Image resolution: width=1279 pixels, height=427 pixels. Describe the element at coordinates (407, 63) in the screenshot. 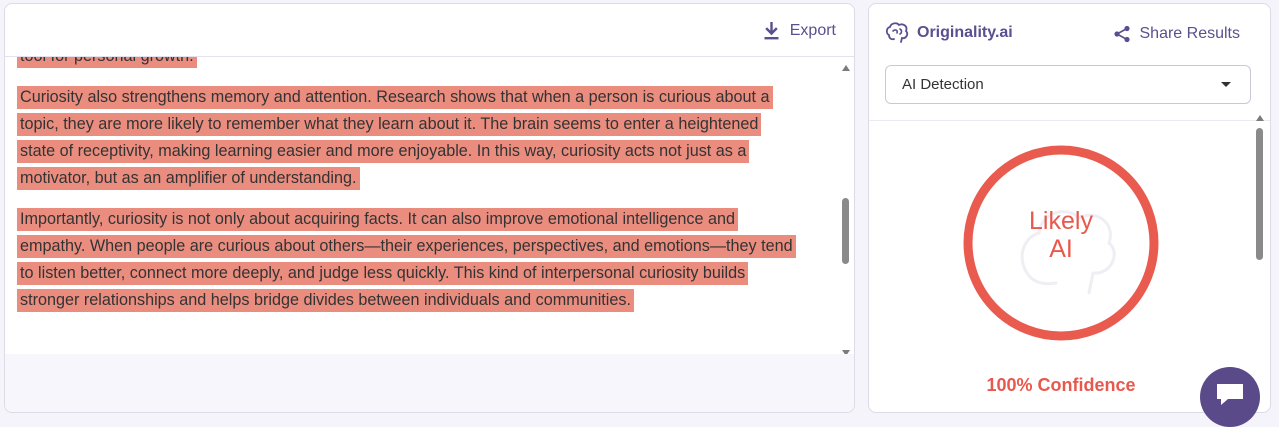

I see `paragraph: tool for personal growth.` at that location.